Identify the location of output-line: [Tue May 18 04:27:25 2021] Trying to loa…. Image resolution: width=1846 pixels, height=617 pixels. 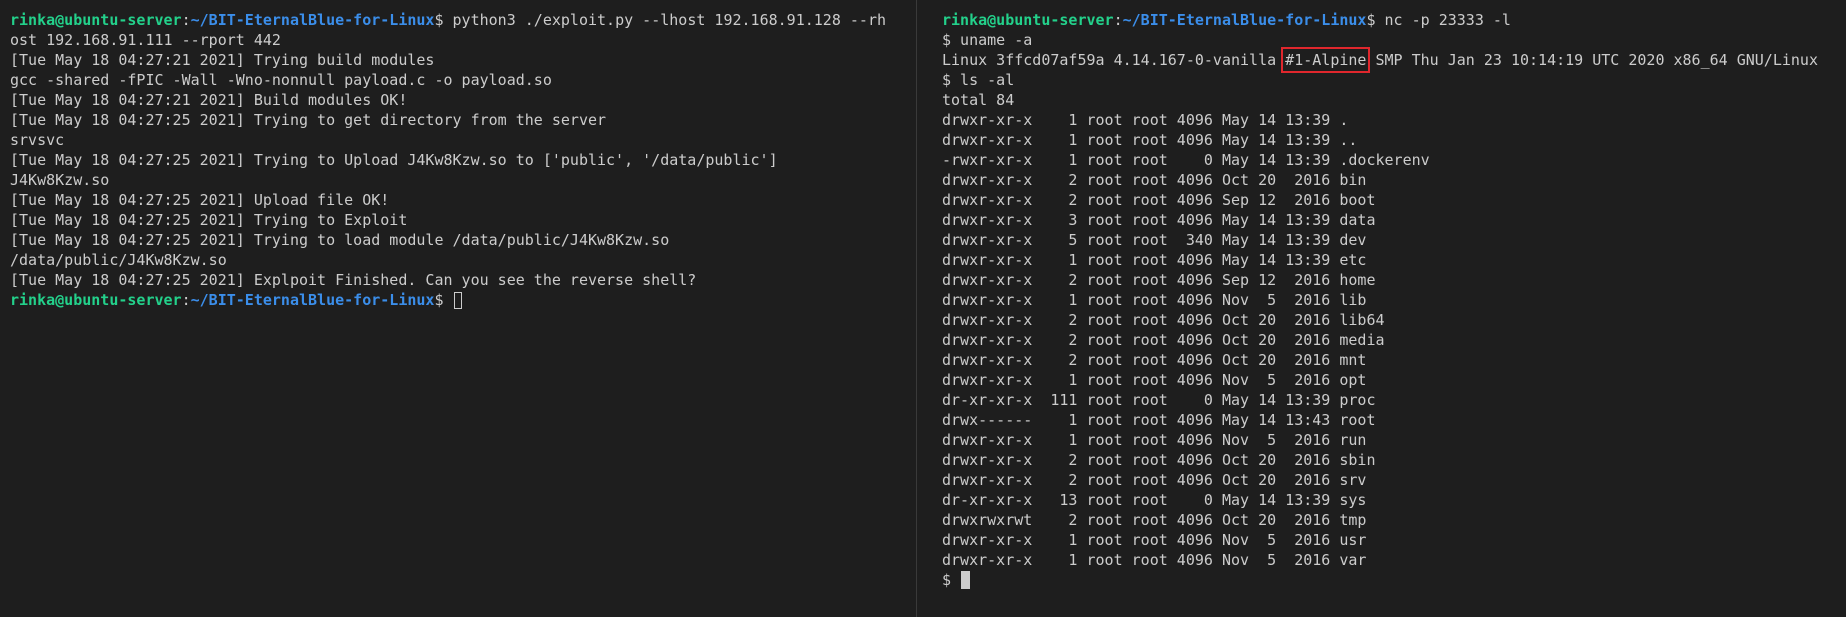
(340, 240).